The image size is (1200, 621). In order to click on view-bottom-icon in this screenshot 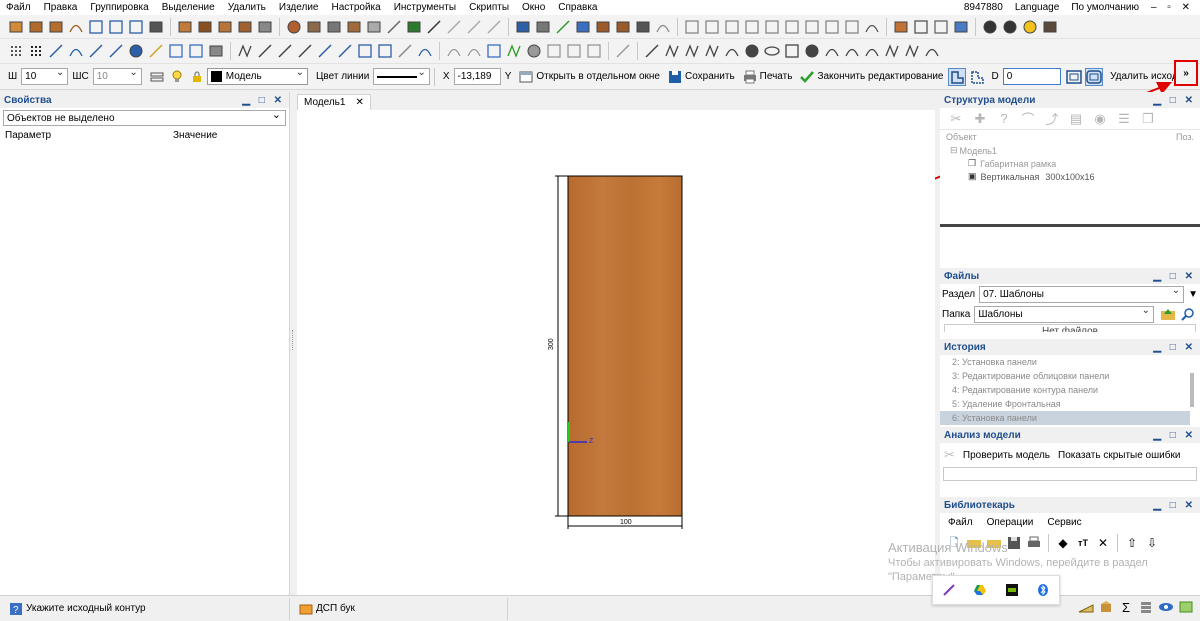, I will do `click(812, 27)`.